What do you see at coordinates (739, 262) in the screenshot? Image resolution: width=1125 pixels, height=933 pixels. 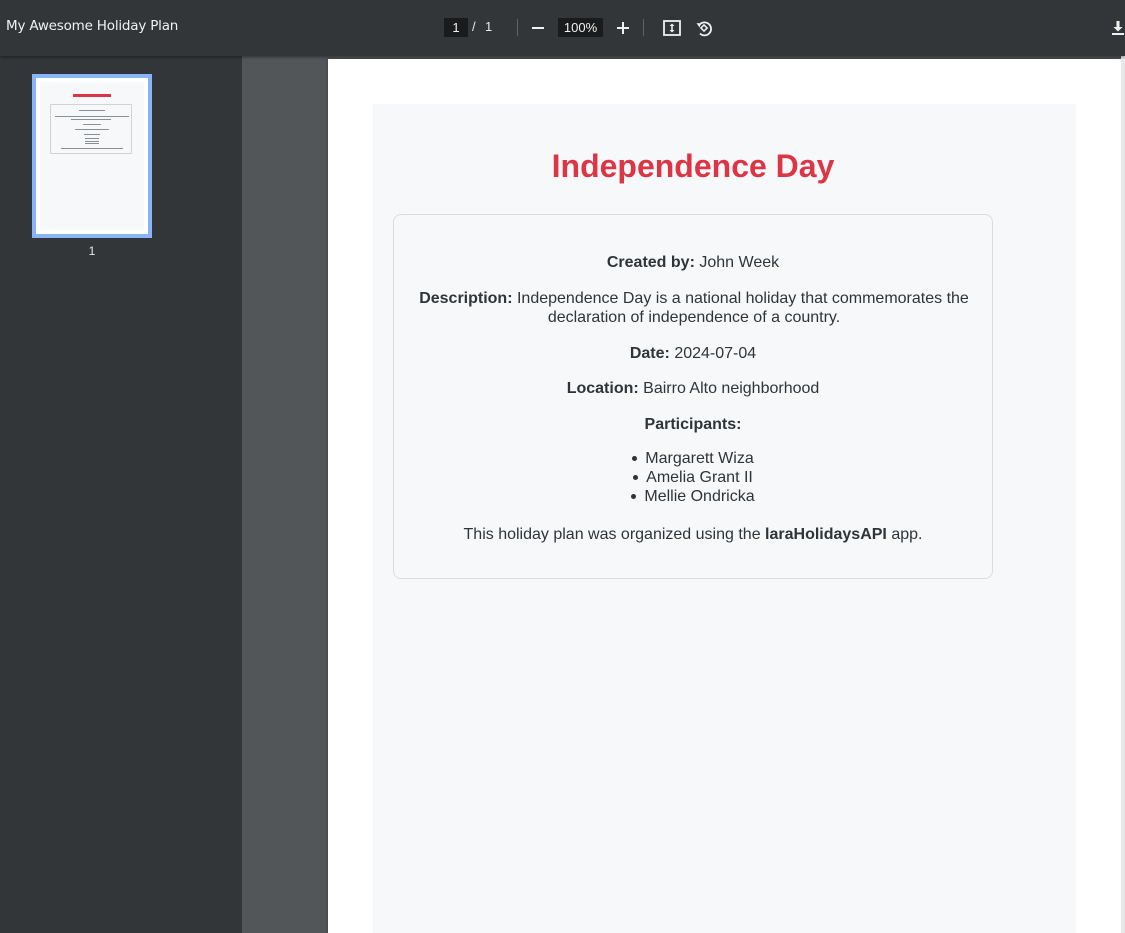 I see `created-by-value: John Week` at bounding box center [739, 262].